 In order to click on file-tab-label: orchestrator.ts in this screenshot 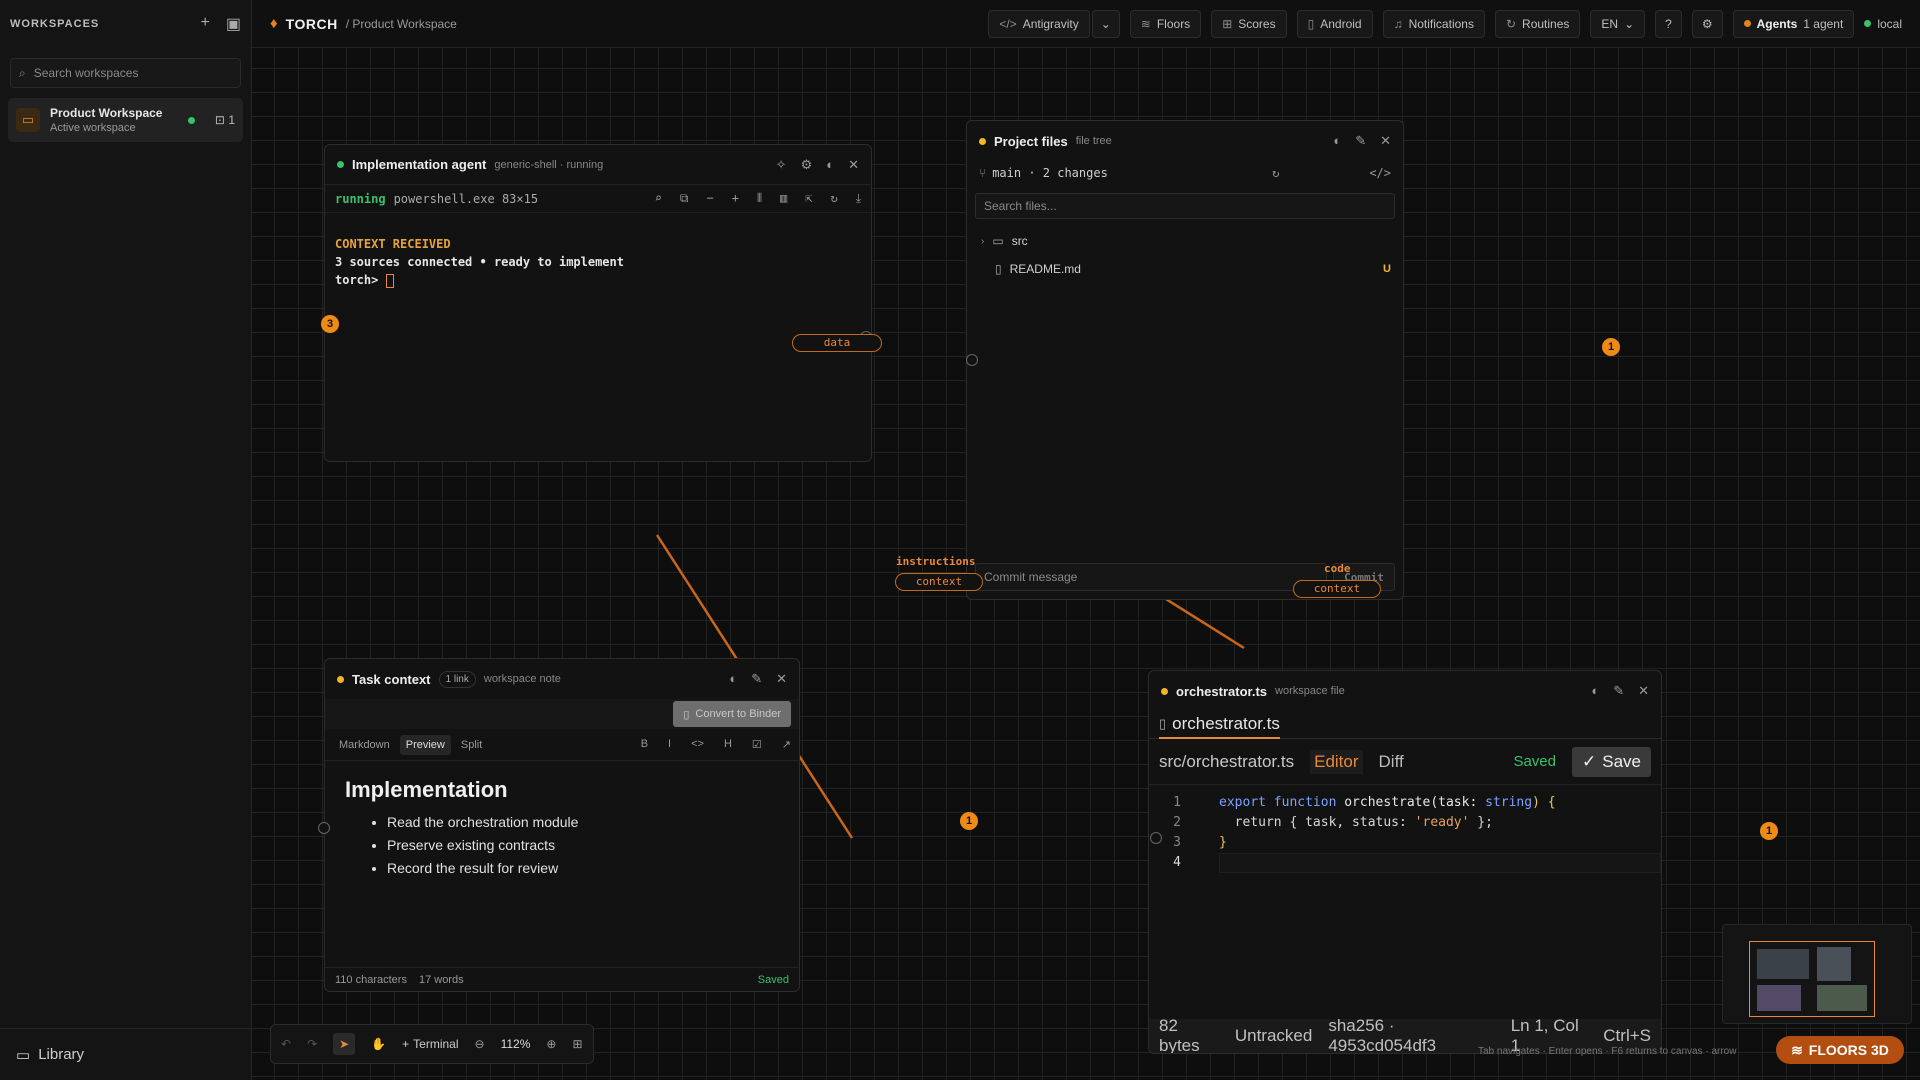, I will do `click(1226, 723)`.